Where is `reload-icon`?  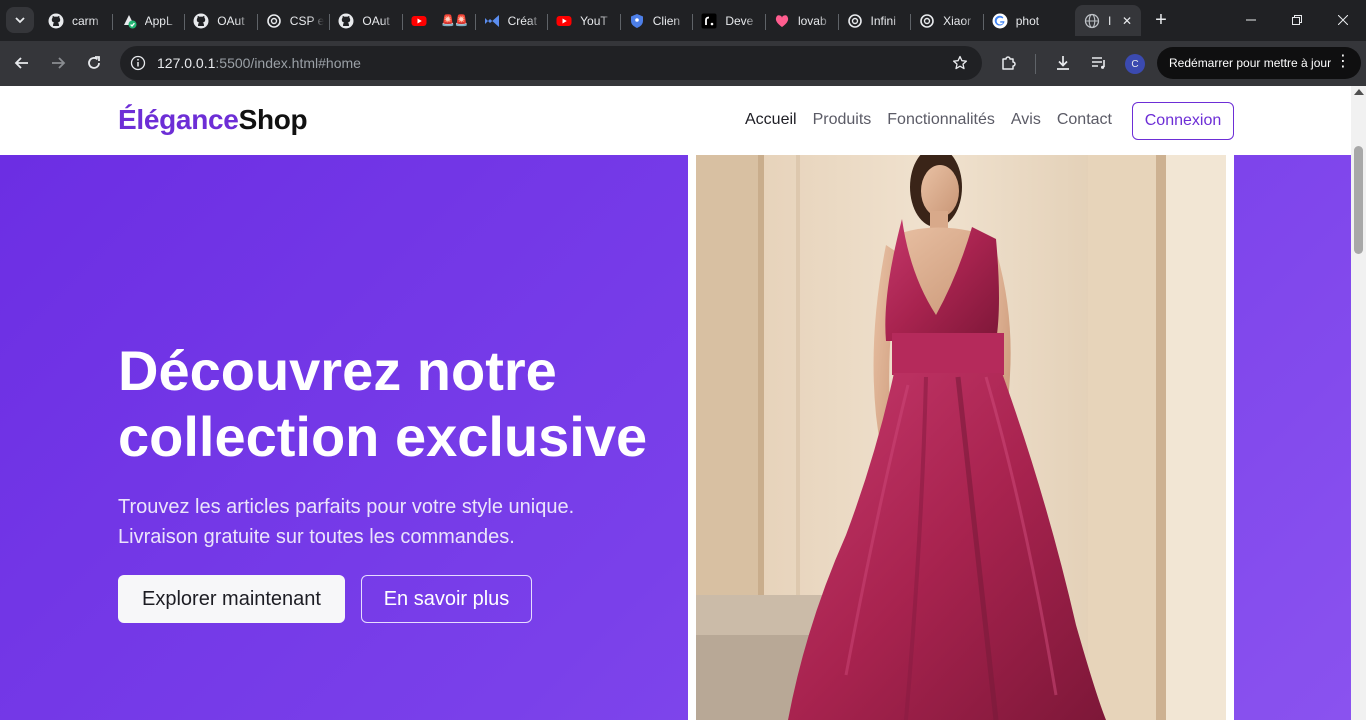 reload-icon is located at coordinates (94, 62).